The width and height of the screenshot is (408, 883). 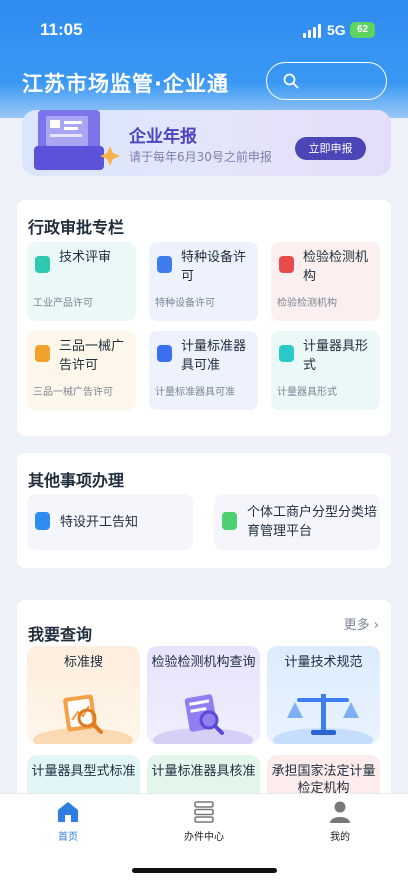 I want to click on chevron-right-icon: ›, so click(x=376, y=625).